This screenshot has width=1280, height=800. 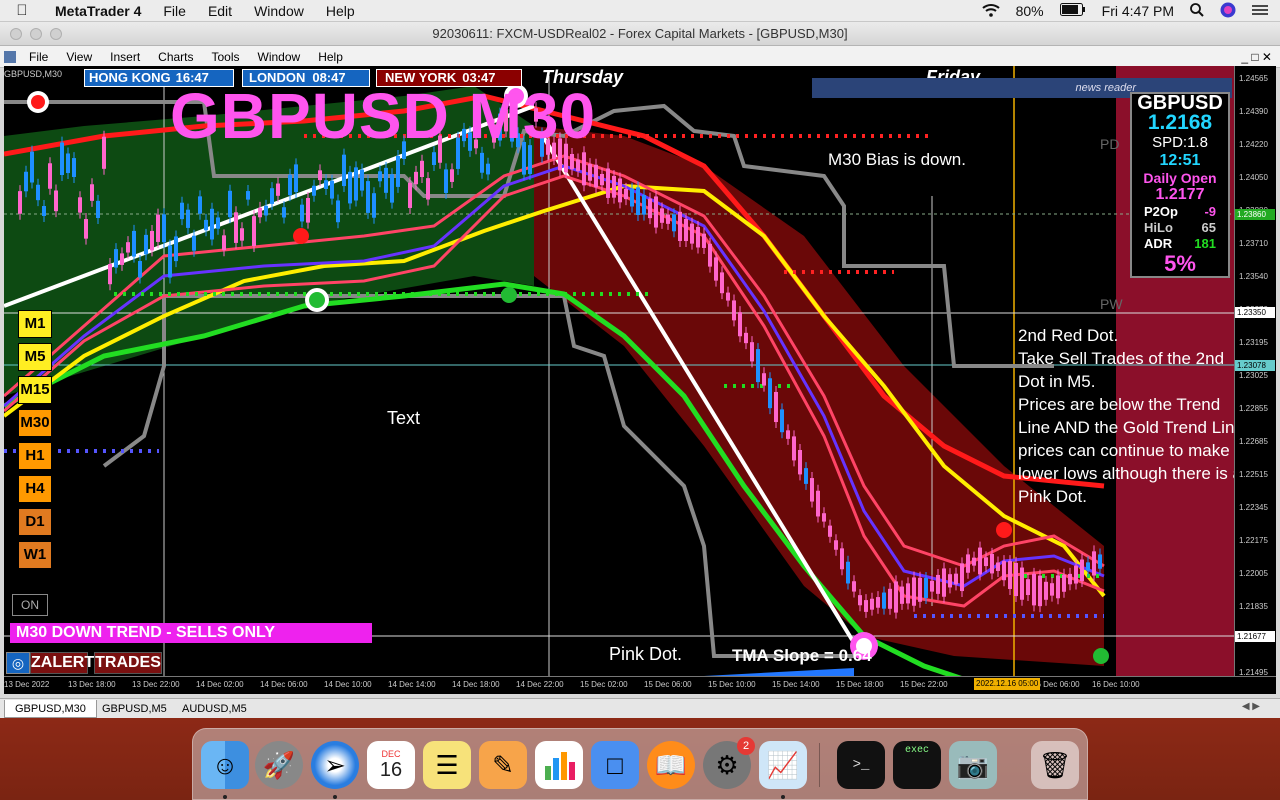 What do you see at coordinates (917, 765) in the screenshot?
I see `terminal-exec-icon: exec` at bounding box center [917, 765].